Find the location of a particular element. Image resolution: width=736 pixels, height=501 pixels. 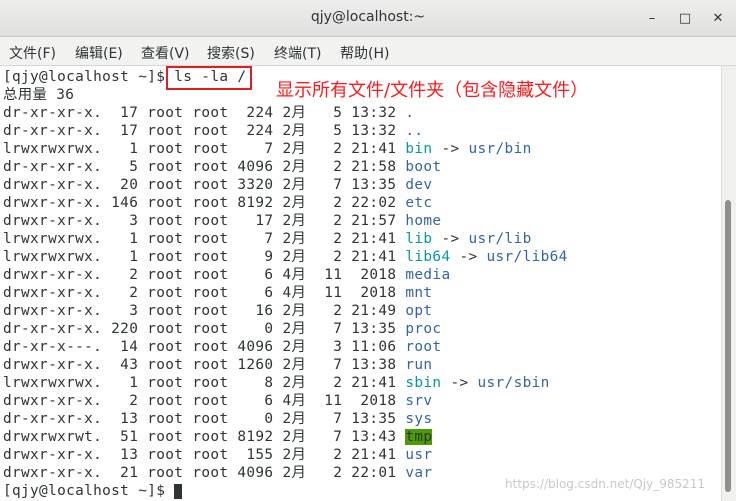

links-count: 2 is located at coordinates (120, 293).